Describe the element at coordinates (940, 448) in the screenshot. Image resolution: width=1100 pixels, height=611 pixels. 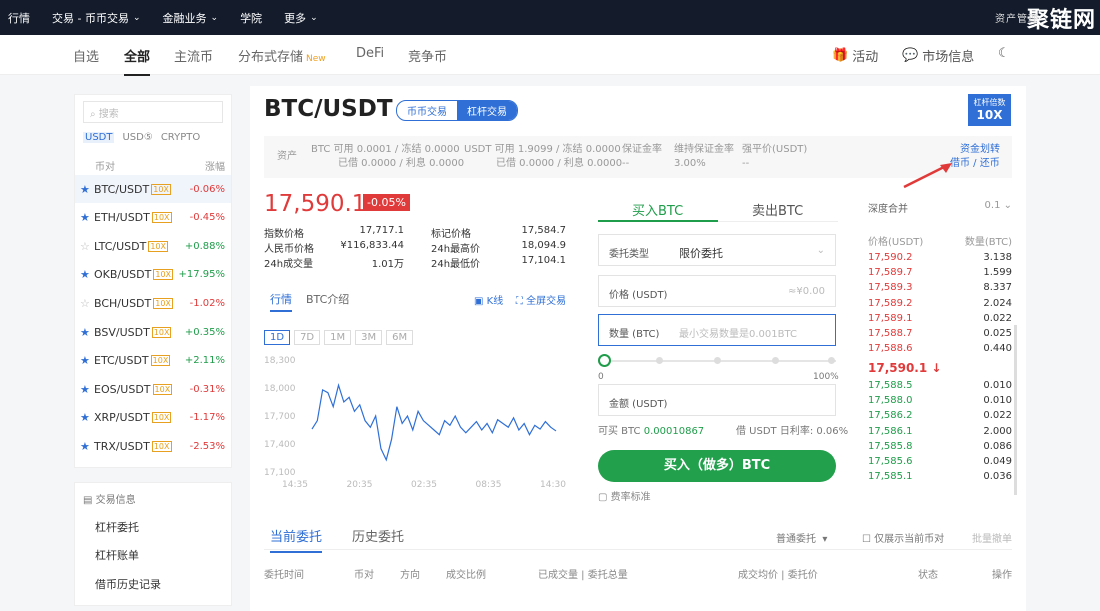
I see `bid-row: 17,585.8 0.086` at that location.